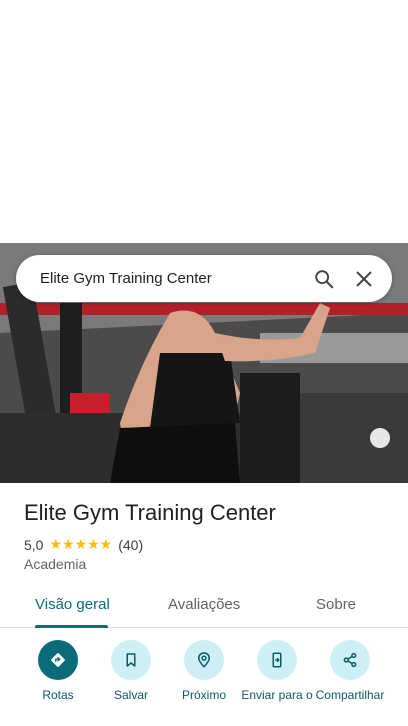  What do you see at coordinates (81, 544) in the screenshot?
I see `star-rating: ★★★★★` at bounding box center [81, 544].